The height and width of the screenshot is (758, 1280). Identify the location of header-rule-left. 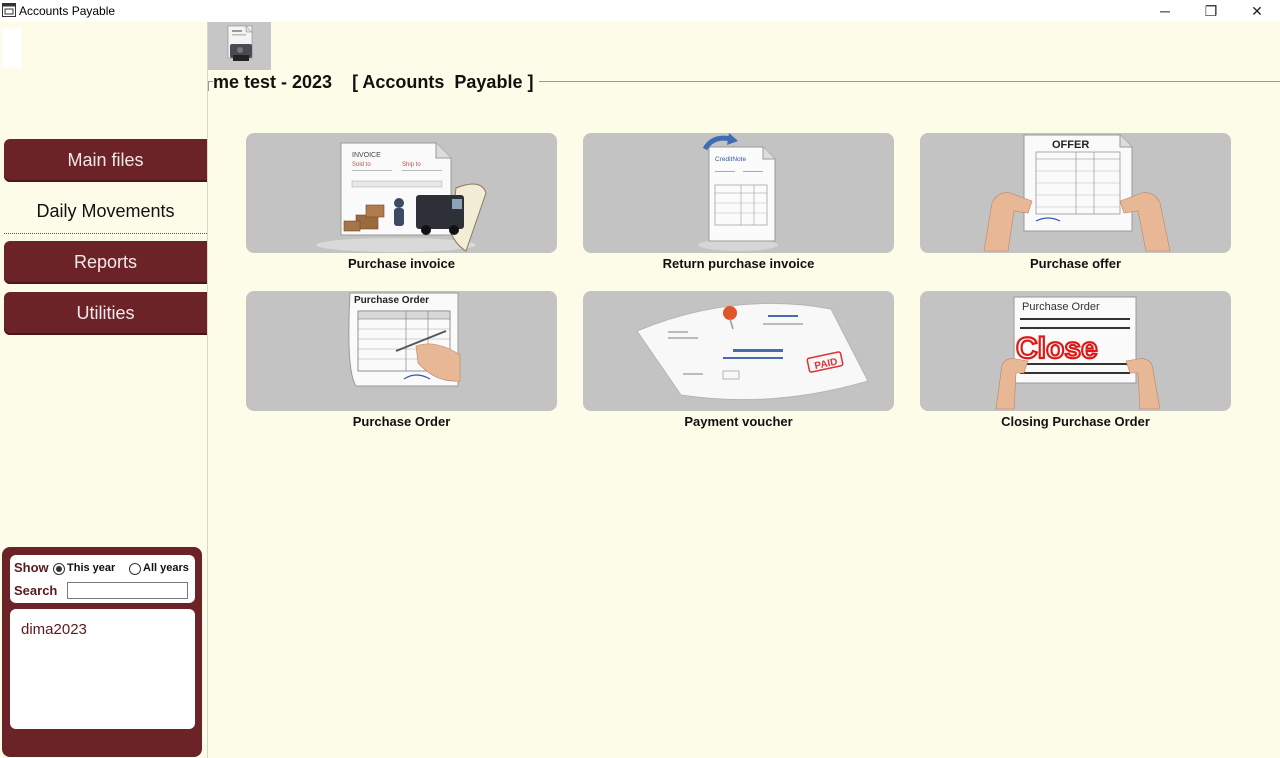
(208, 86).